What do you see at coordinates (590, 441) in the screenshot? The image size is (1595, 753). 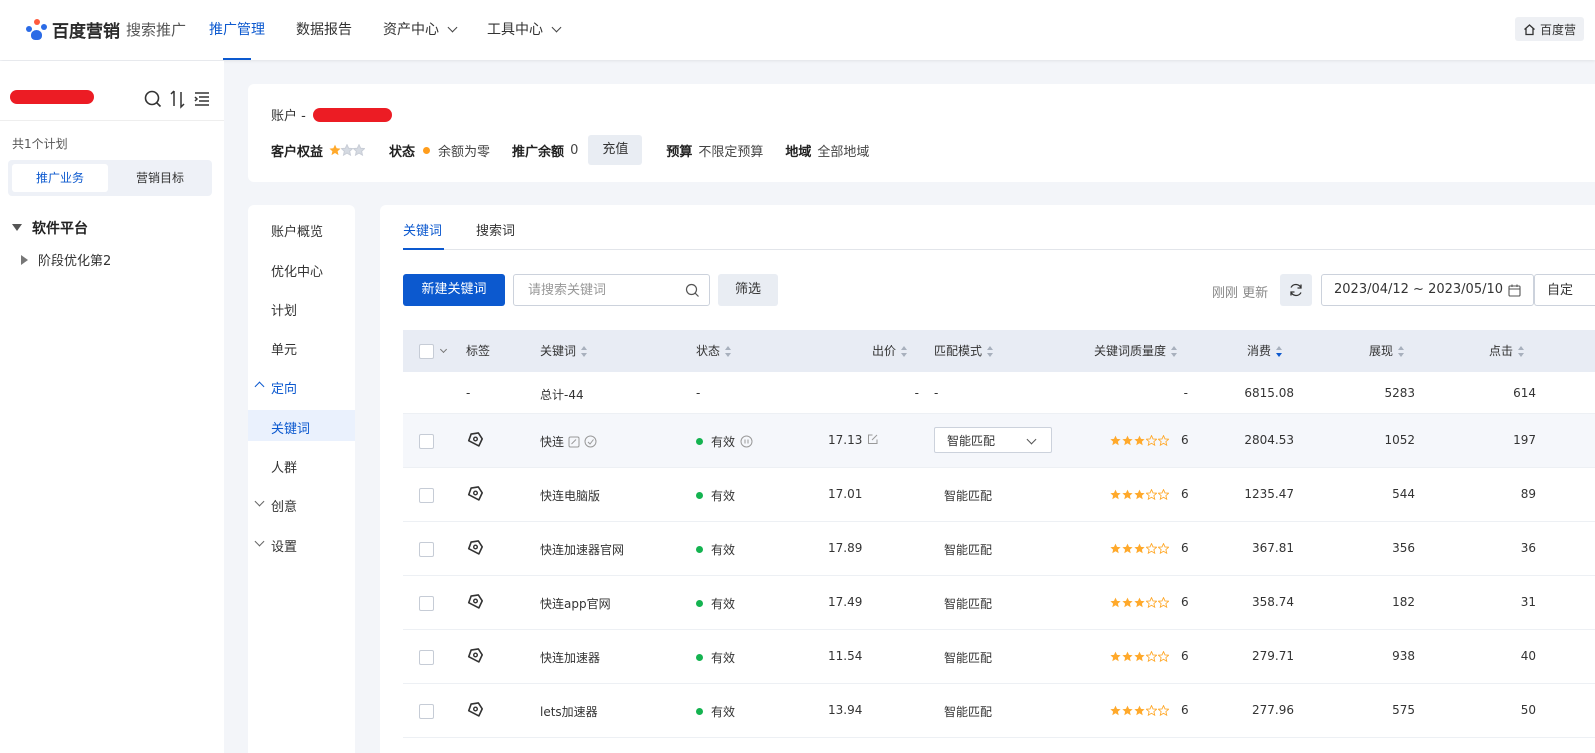 I see `diagnose-icon` at bounding box center [590, 441].